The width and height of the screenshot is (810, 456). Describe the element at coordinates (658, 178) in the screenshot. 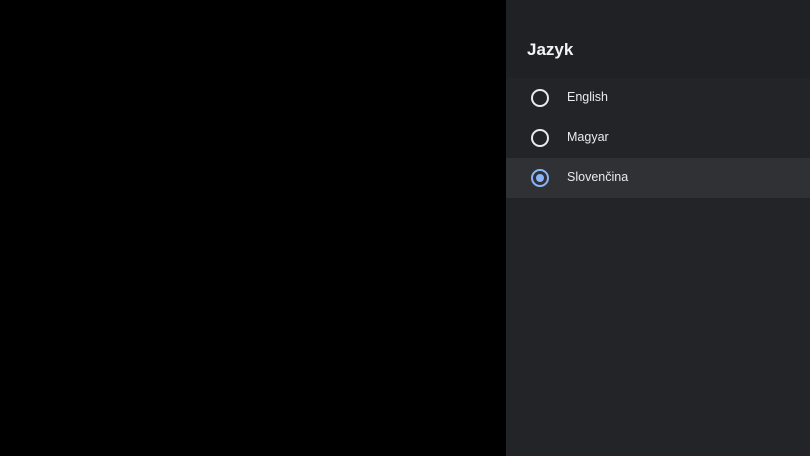

I see `language-option-slovencina: Slovenčina` at that location.